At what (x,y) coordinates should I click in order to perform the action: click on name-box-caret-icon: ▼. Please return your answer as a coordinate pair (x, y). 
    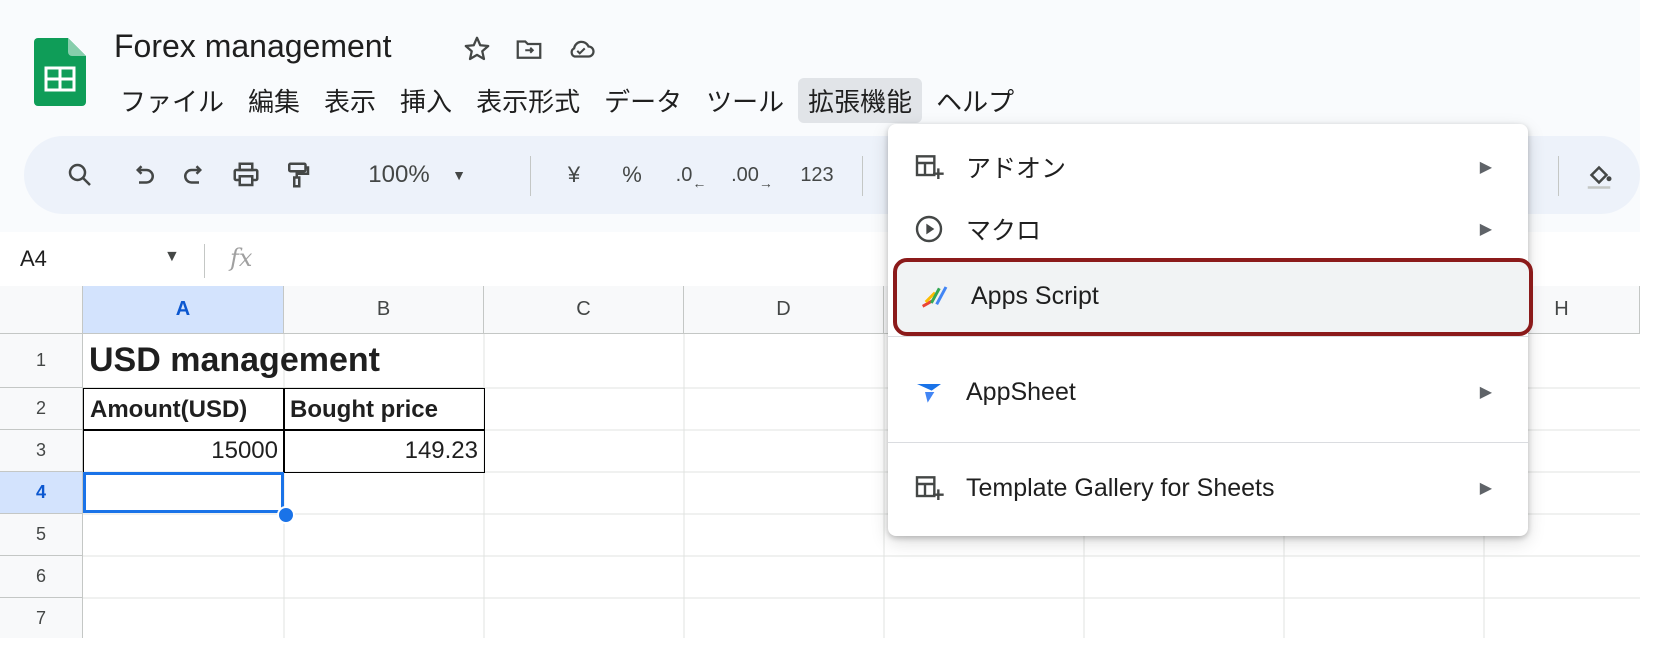
    Looking at the image, I should click on (172, 257).